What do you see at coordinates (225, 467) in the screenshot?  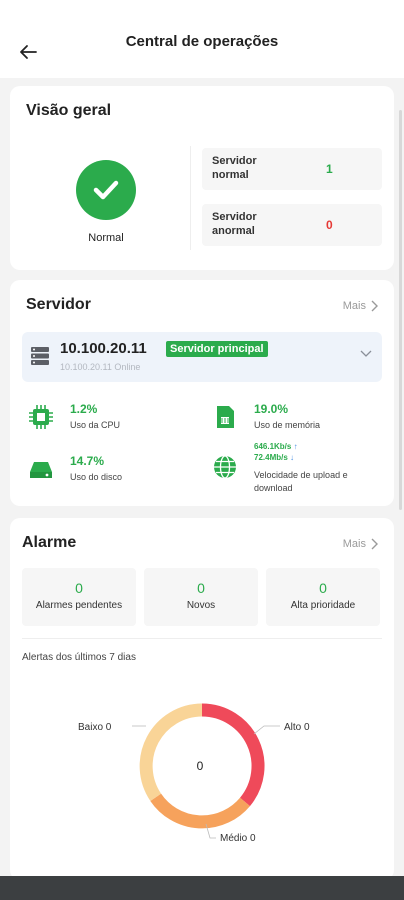 I see `globe-icon` at bounding box center [225, 467].